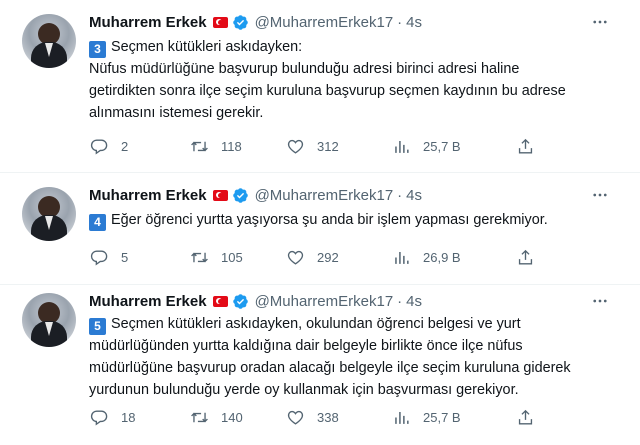 The image size is (640, 445). Describe the element at coordinates (216, 417) in the screenshot. I see `retweet-button: 140` at that location.